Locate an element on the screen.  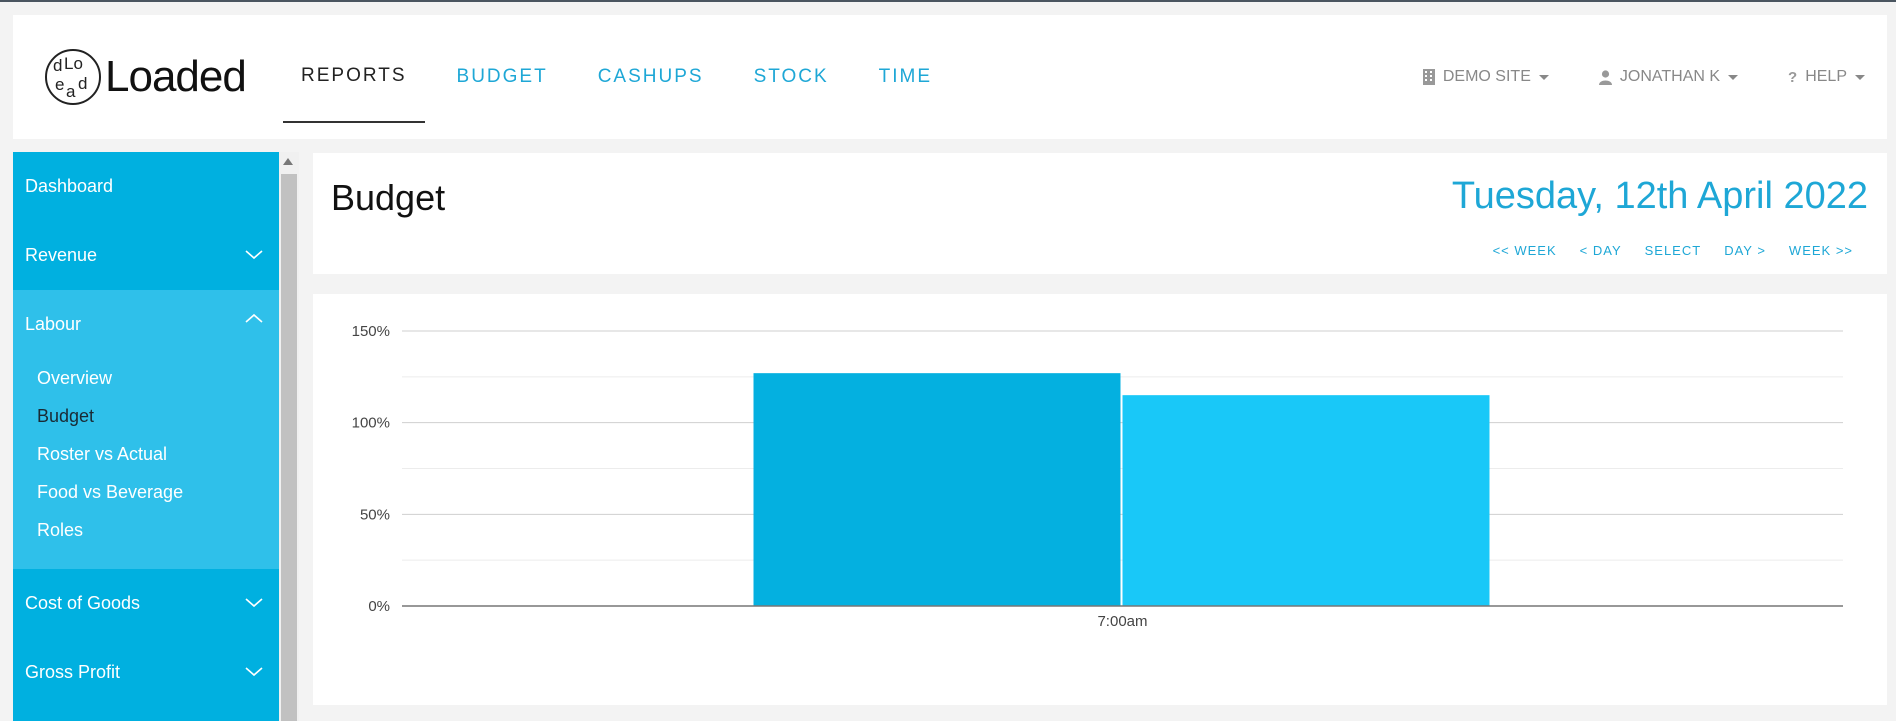
user-menu: DEMO SITE JONATHAN K ? HELP is located at coordinates (1654, 77).